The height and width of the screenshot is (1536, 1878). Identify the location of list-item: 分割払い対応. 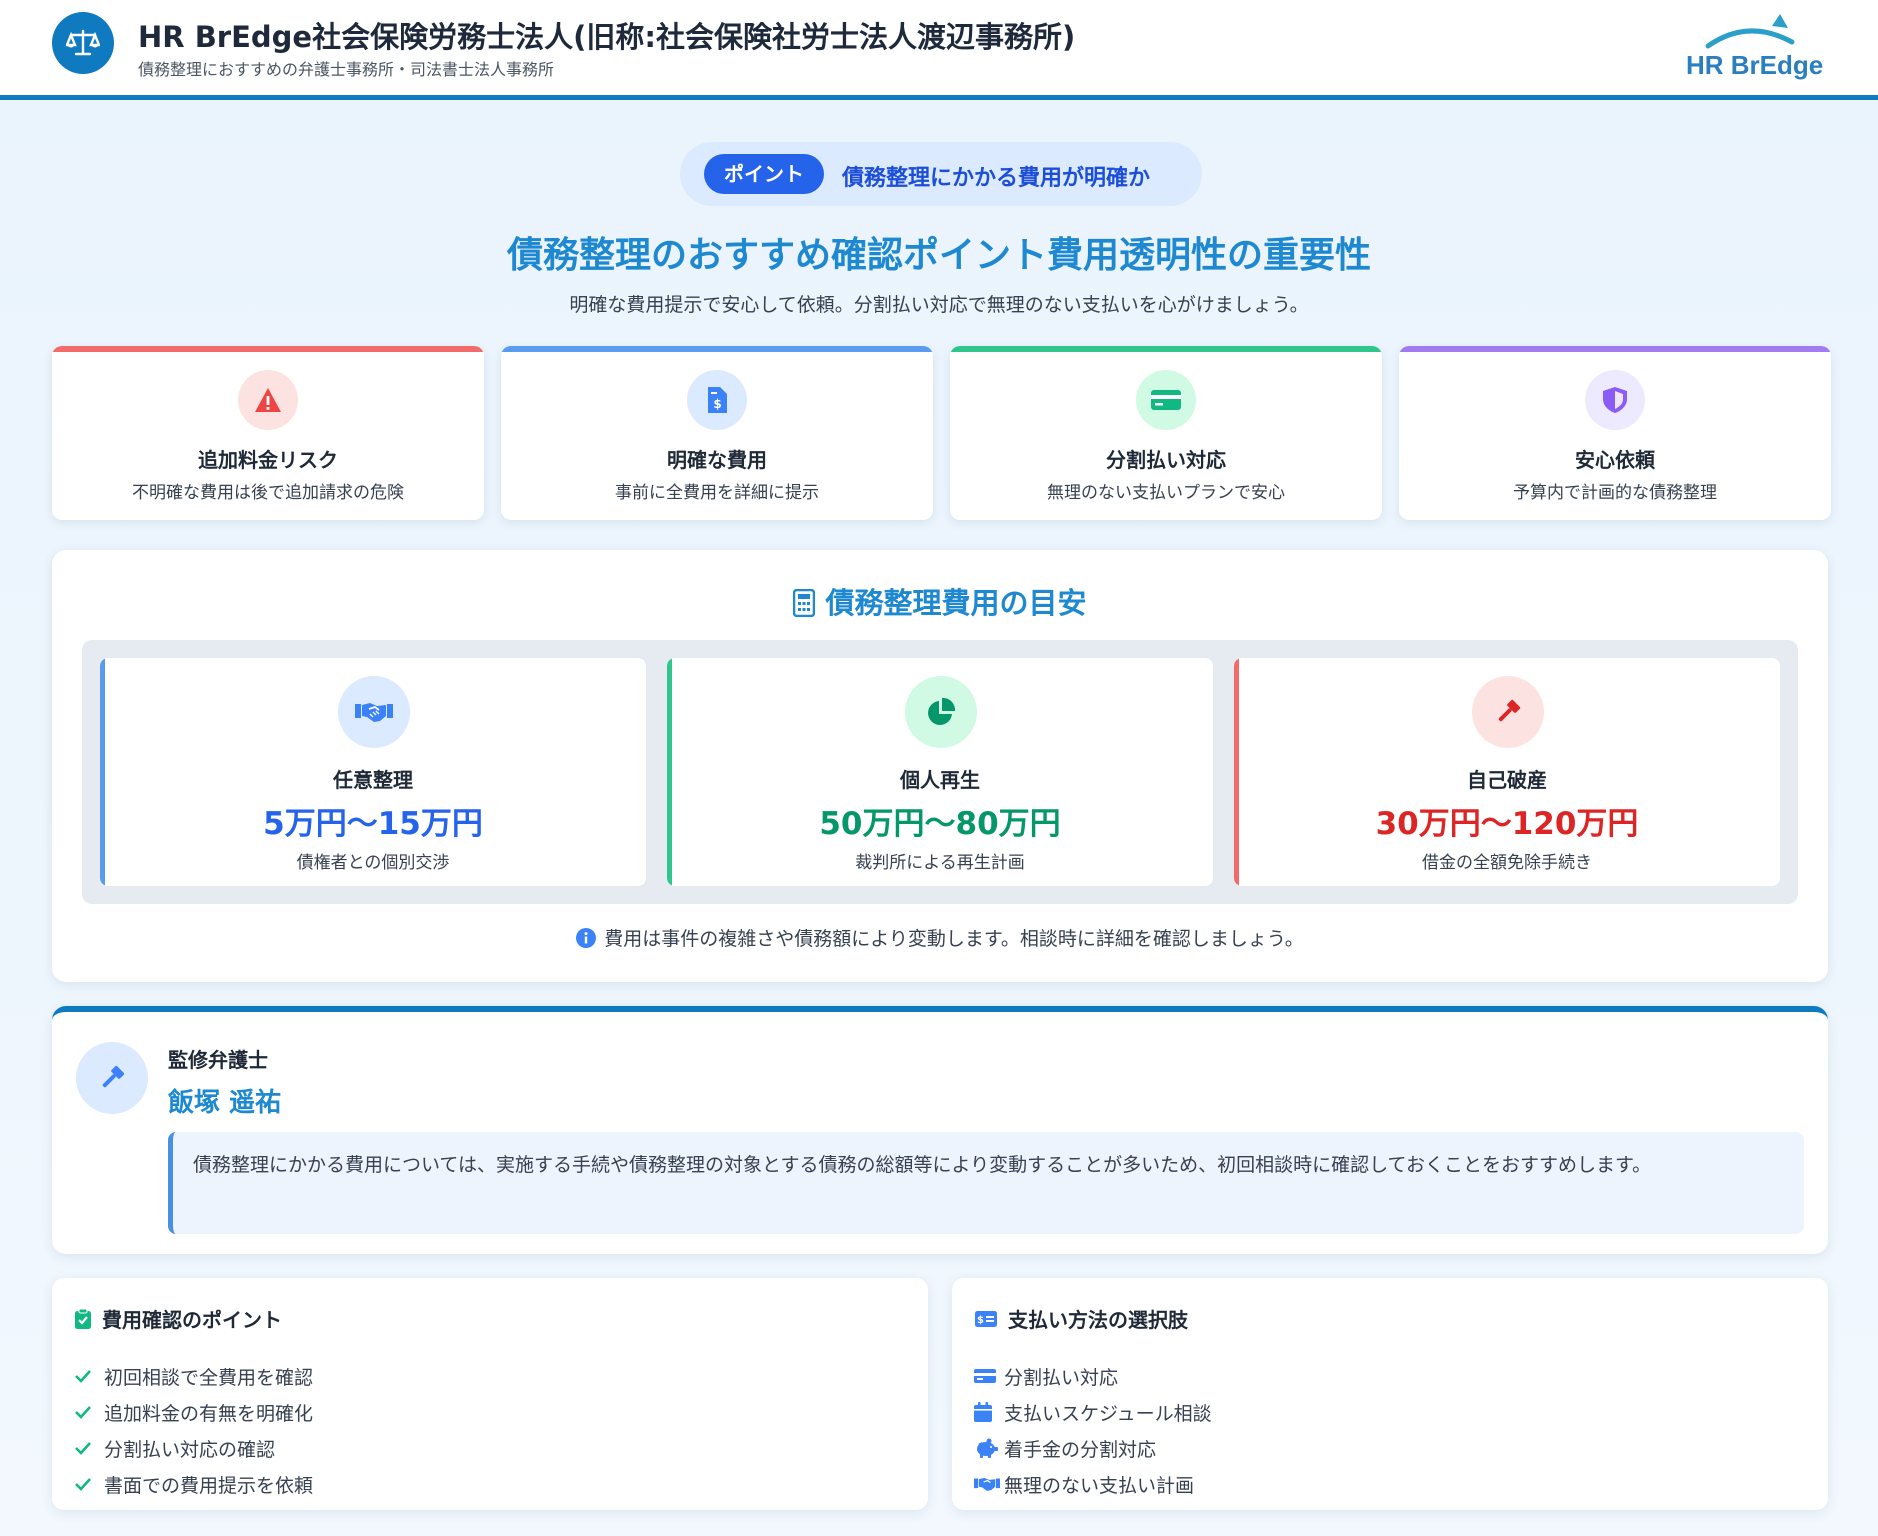
(1093, 1376).